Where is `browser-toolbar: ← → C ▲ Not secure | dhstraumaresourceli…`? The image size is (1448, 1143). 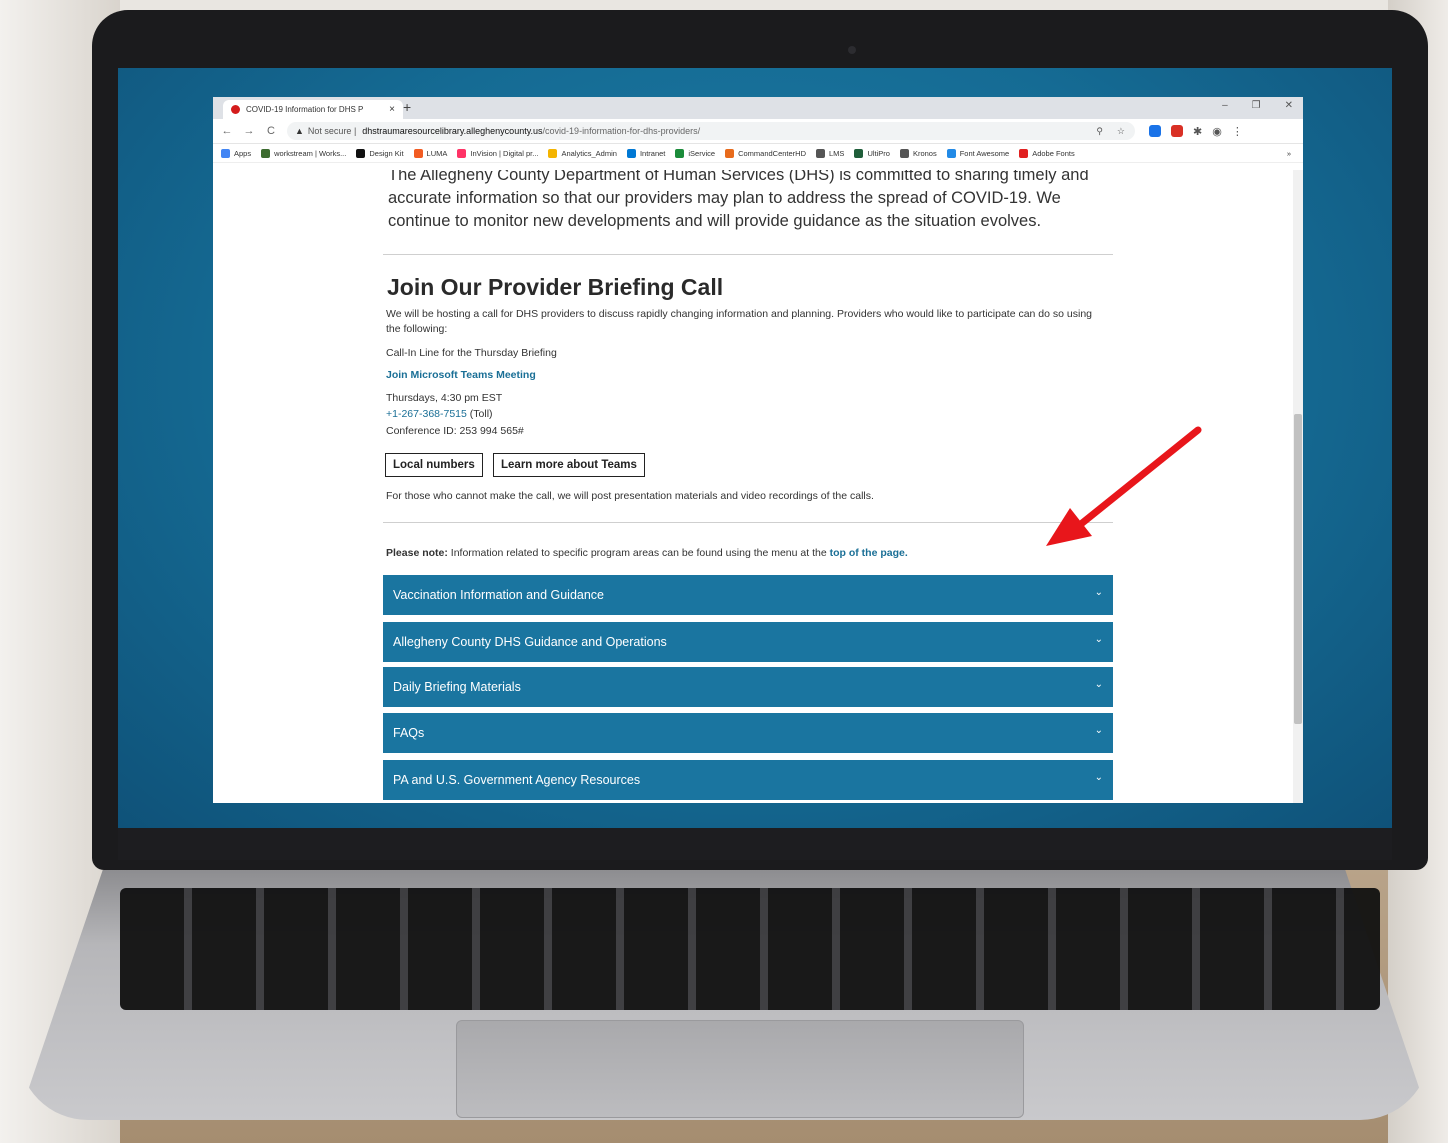
browser-toolbar: ← → C ▲ Not secure | dhstraumaresourceli… is located at coordinates (758, 131).